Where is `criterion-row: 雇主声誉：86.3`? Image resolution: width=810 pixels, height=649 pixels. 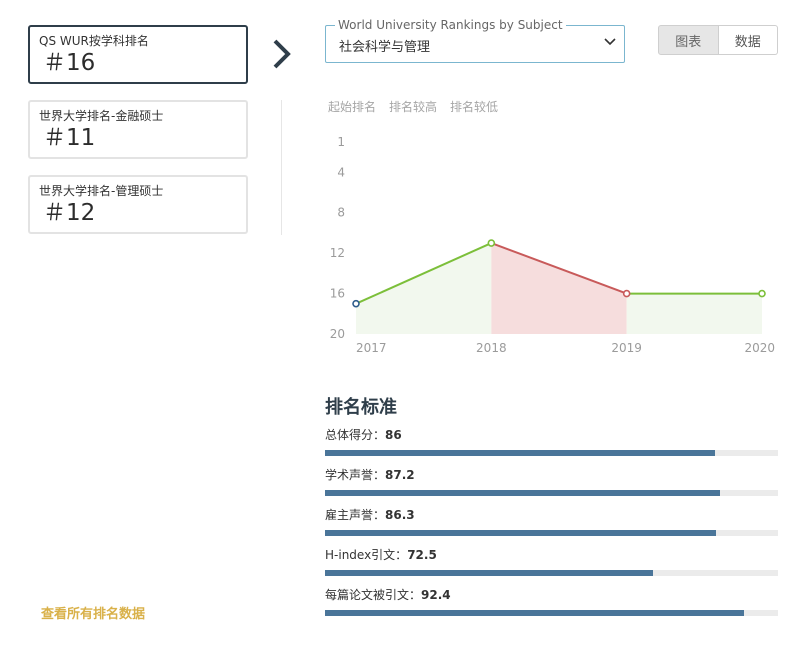 criterion-row: 雇主声誉：86.3 is located at coordinates (551, 521).